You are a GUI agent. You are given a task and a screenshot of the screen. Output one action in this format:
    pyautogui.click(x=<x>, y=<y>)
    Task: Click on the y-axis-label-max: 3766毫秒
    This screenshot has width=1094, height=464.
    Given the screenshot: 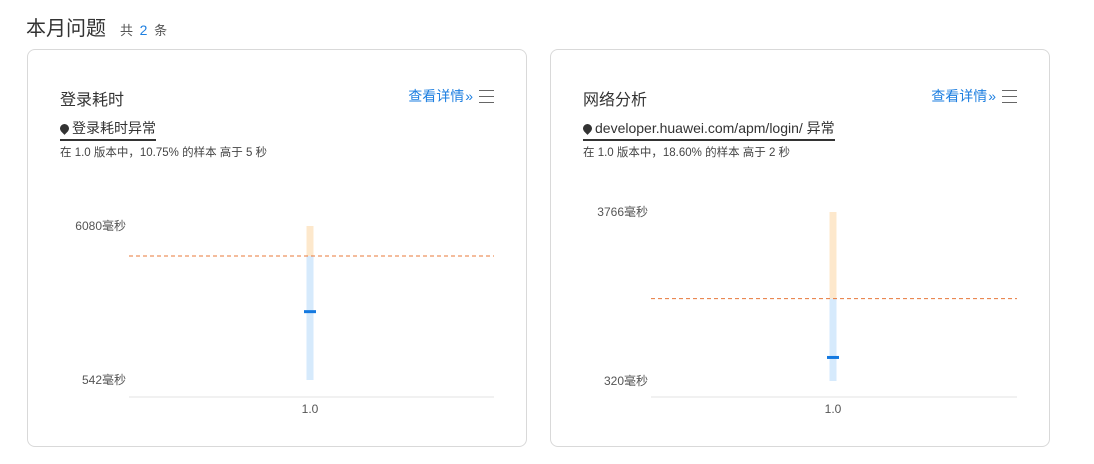 What is the action you would take?
    pyautogui.click(x=622, y=211)
    